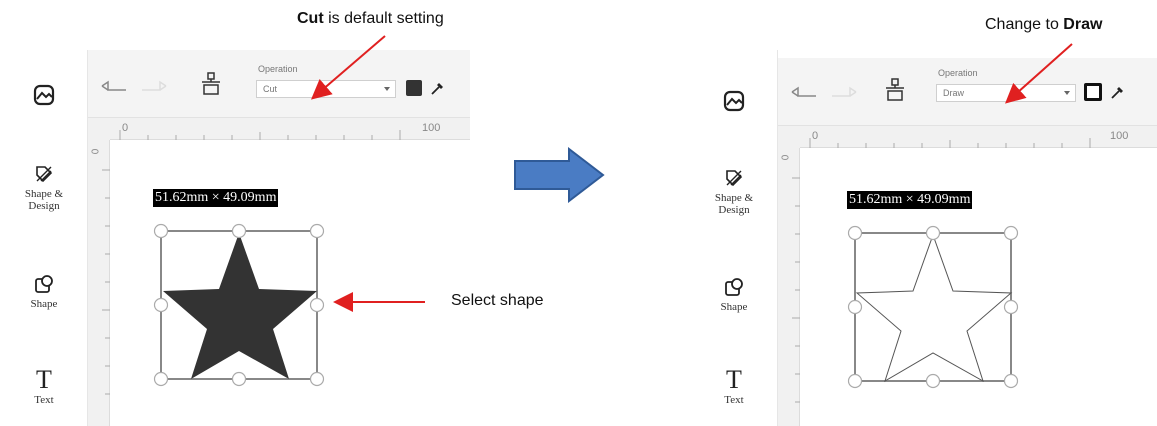 This screenshot has height=426, width=1157. I want to click on cut-pointer-arrow, so click(348, 67).